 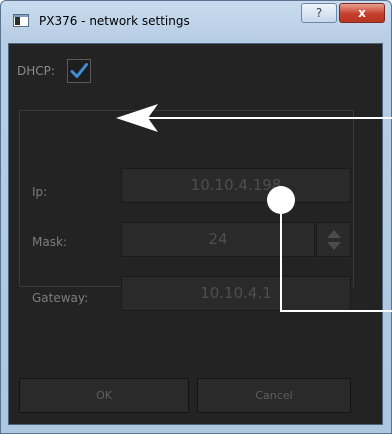 I want to click on chevron-down-icon, so click(x=334, y=246).